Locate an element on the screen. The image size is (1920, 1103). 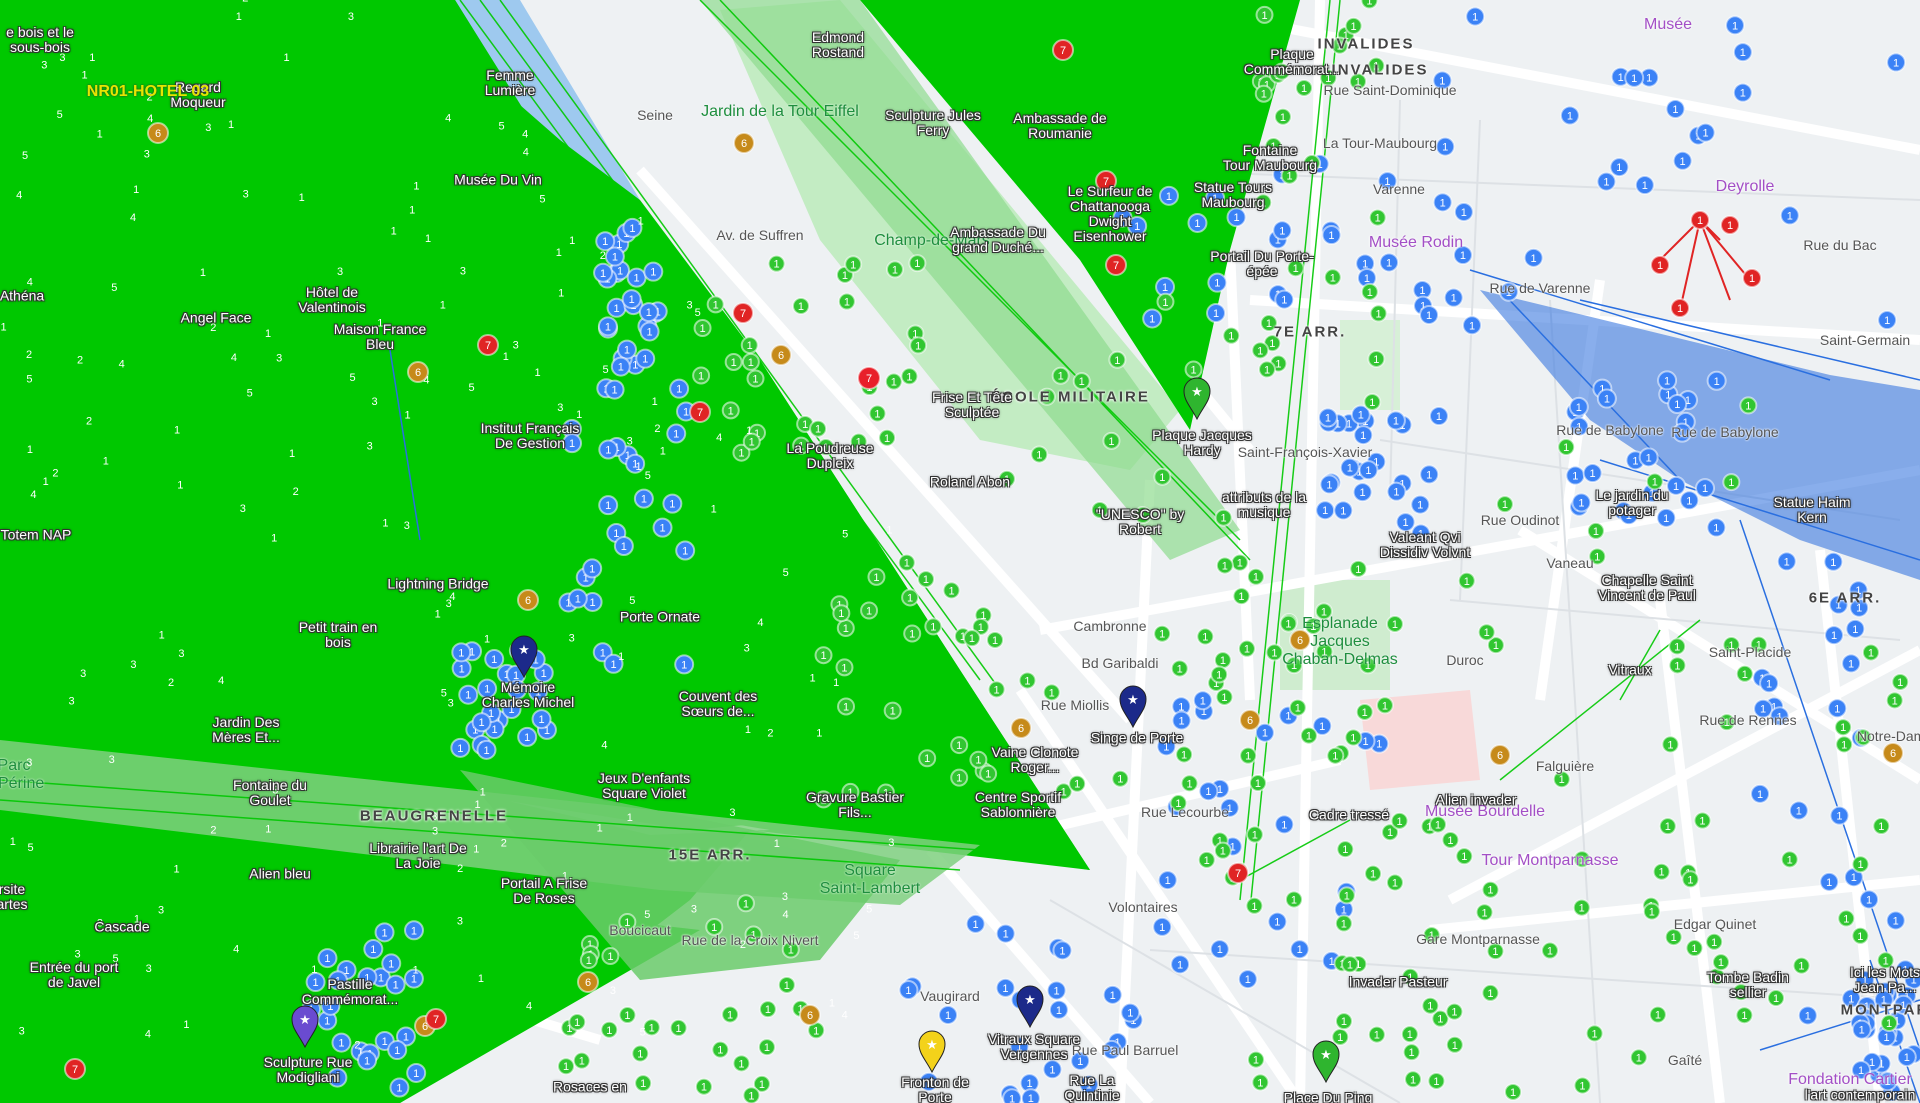
place-angel-face-label: Angel Face is located at coordinates (216, 318).